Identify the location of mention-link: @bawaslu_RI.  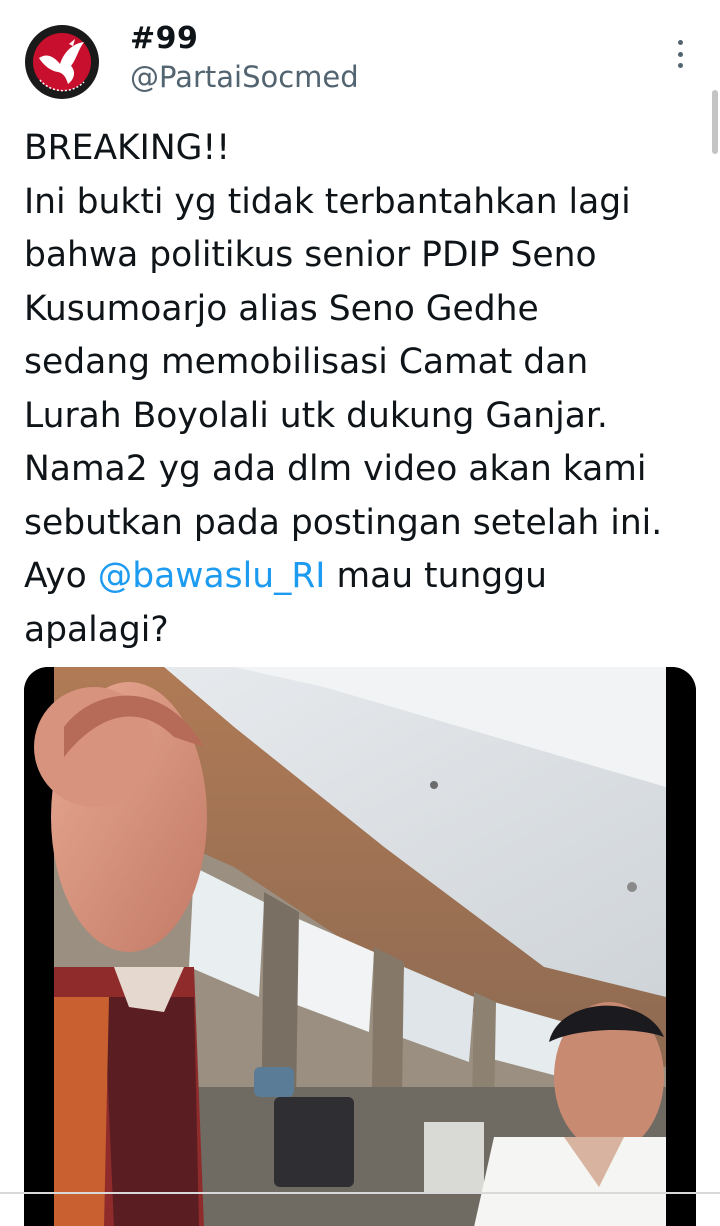
(212, 576).